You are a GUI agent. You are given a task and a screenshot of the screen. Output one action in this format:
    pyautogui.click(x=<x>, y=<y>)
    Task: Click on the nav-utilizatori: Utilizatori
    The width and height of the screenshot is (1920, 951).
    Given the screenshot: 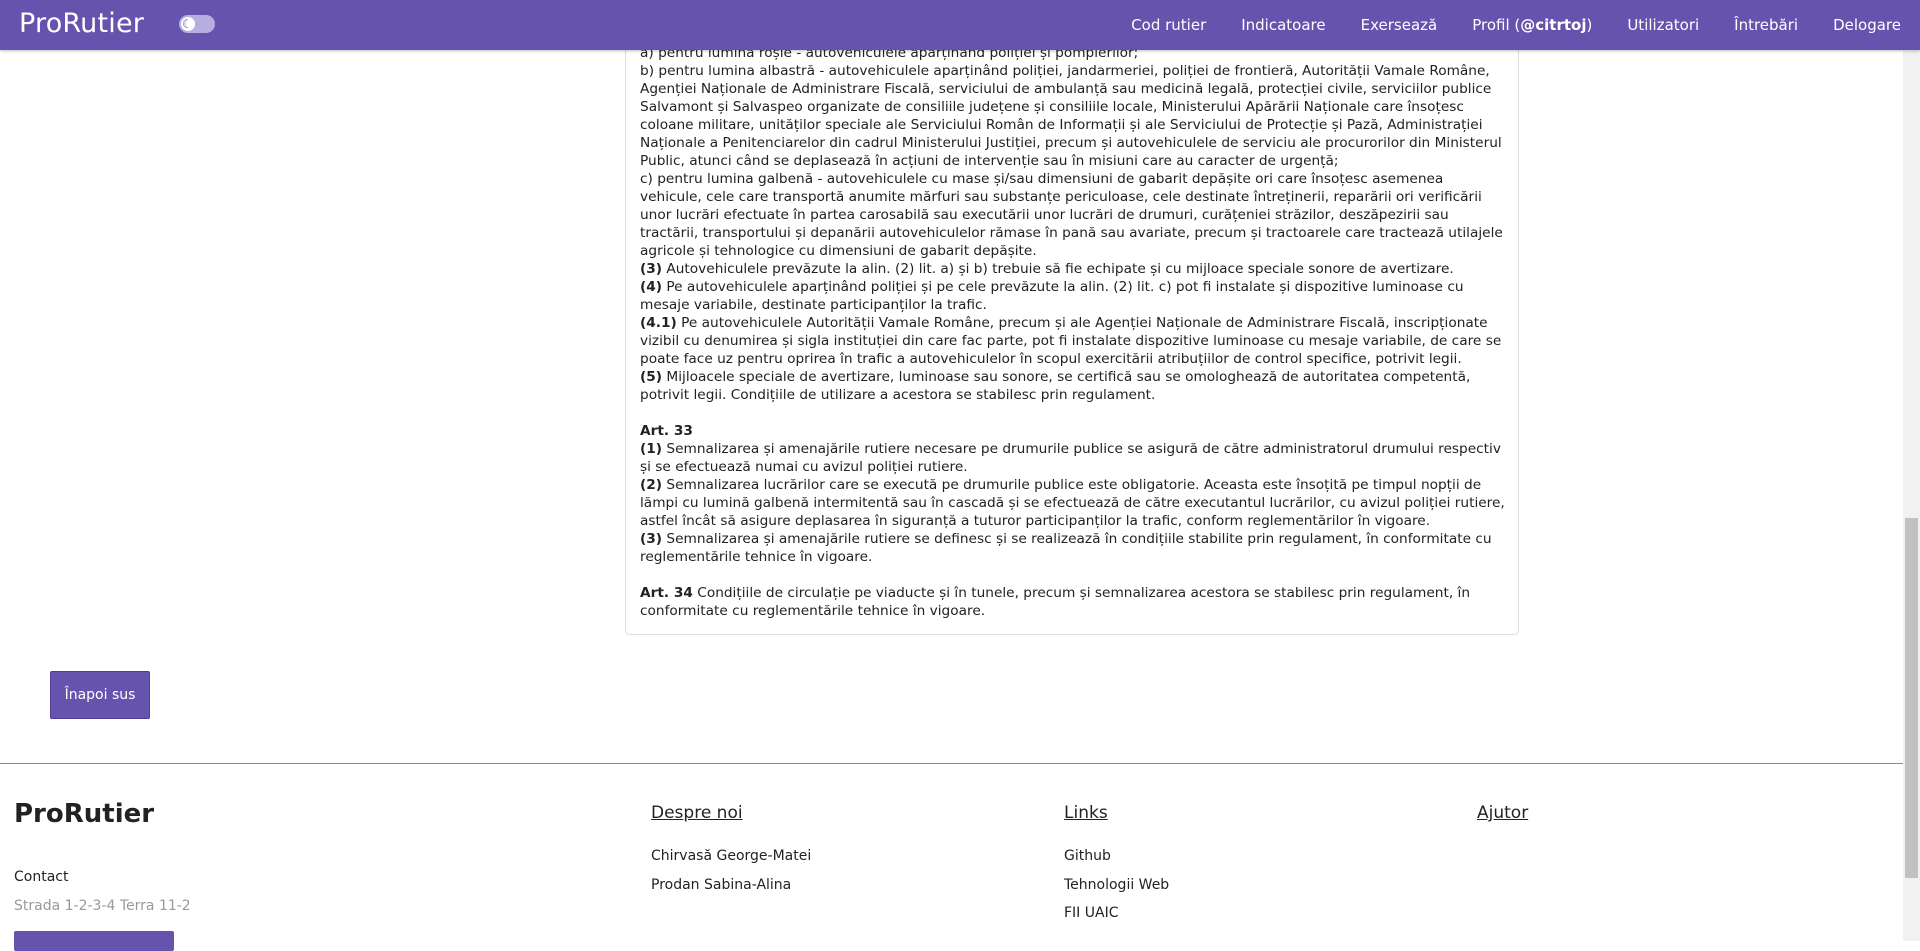 What is the action you would take?
    pyautogui.click(x=1663, y=25)
    